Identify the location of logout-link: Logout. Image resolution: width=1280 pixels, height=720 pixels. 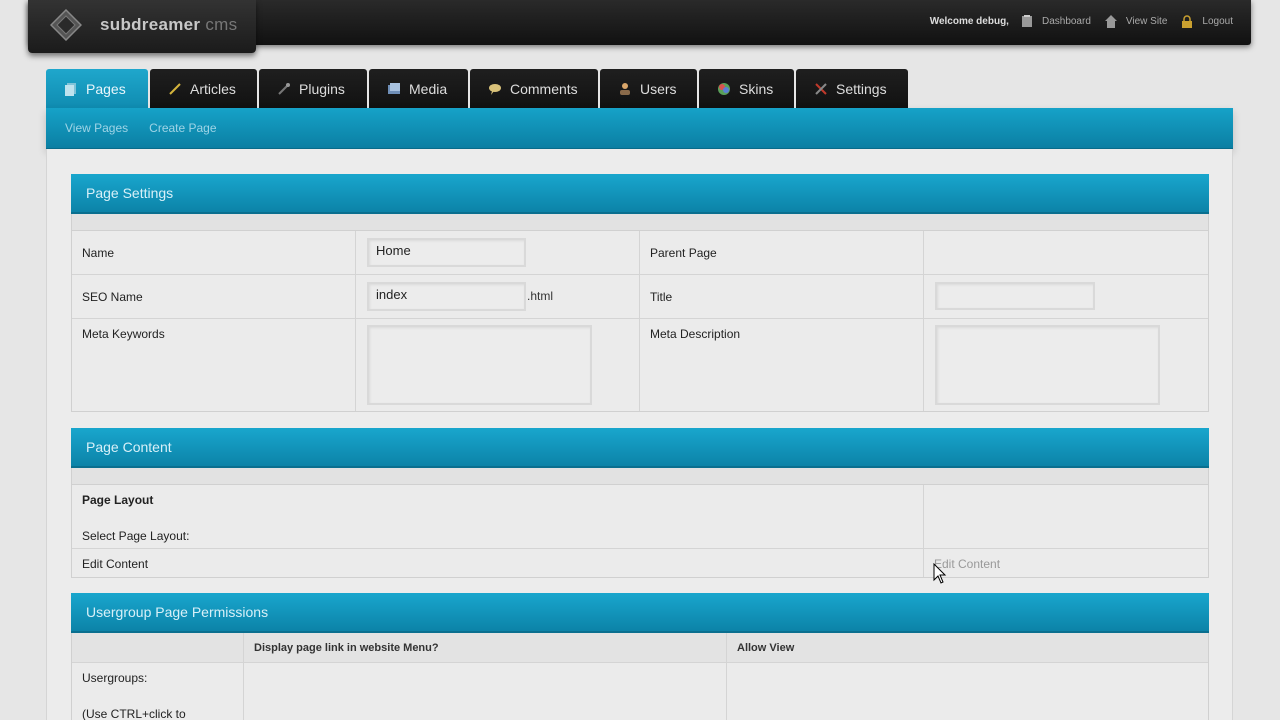
(1217, 21).